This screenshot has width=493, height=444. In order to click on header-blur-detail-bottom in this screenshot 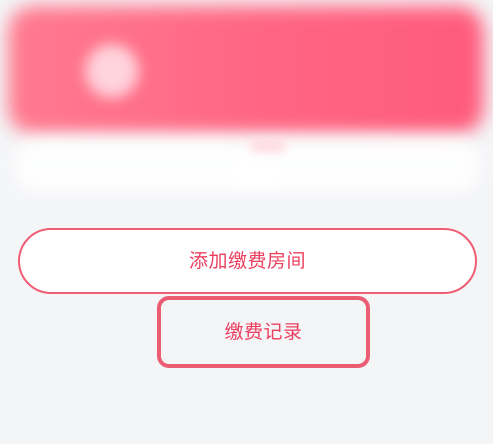, I will do `click(256, 174)`.